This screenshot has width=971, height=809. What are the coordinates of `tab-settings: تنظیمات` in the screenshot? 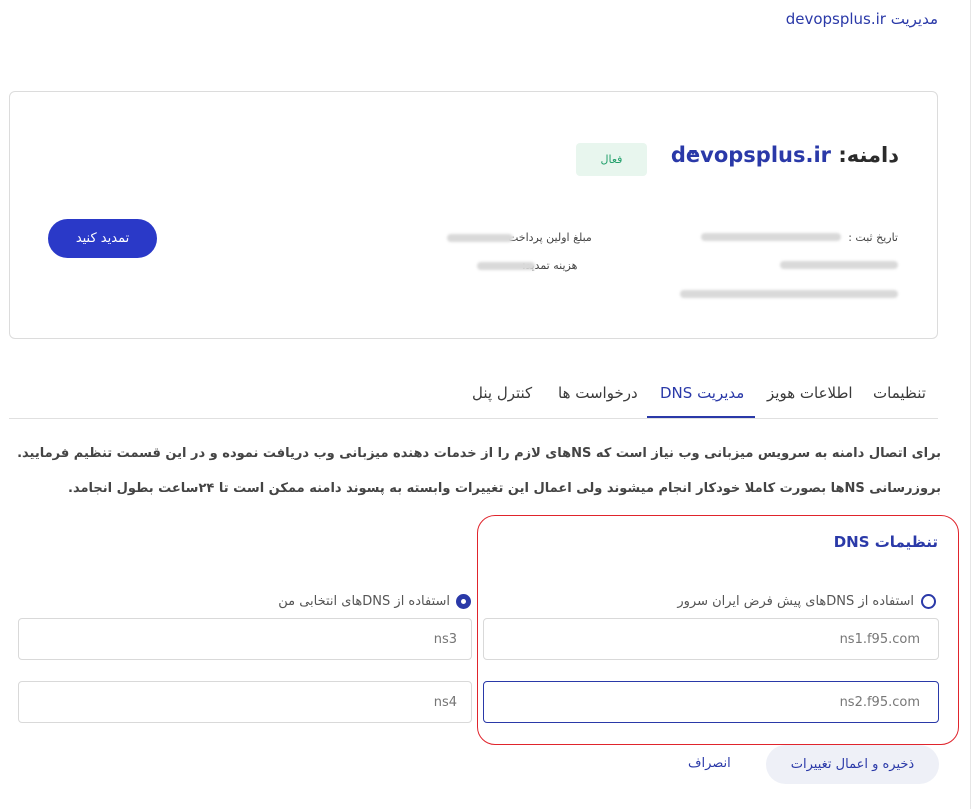 It's located at (899, 393).